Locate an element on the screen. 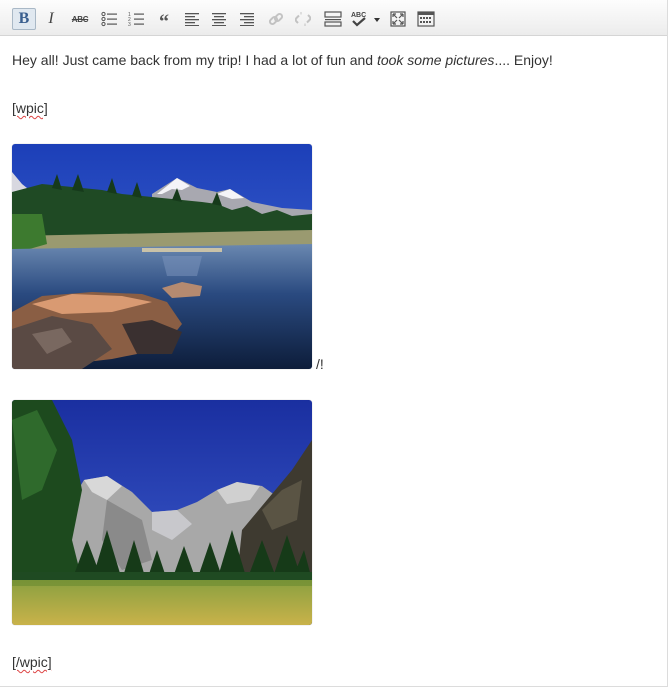  intro-italic-text: took some pictures is located at coordinates (435, 60).